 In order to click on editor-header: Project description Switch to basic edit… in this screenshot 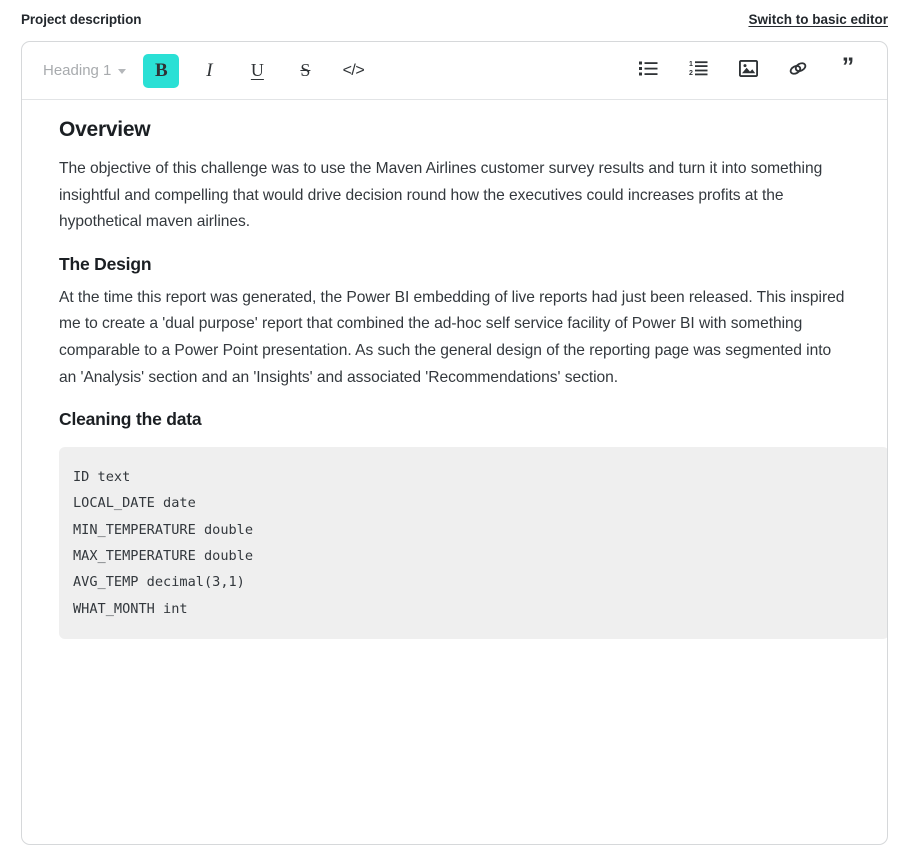, I will do `click(454, 19)`.